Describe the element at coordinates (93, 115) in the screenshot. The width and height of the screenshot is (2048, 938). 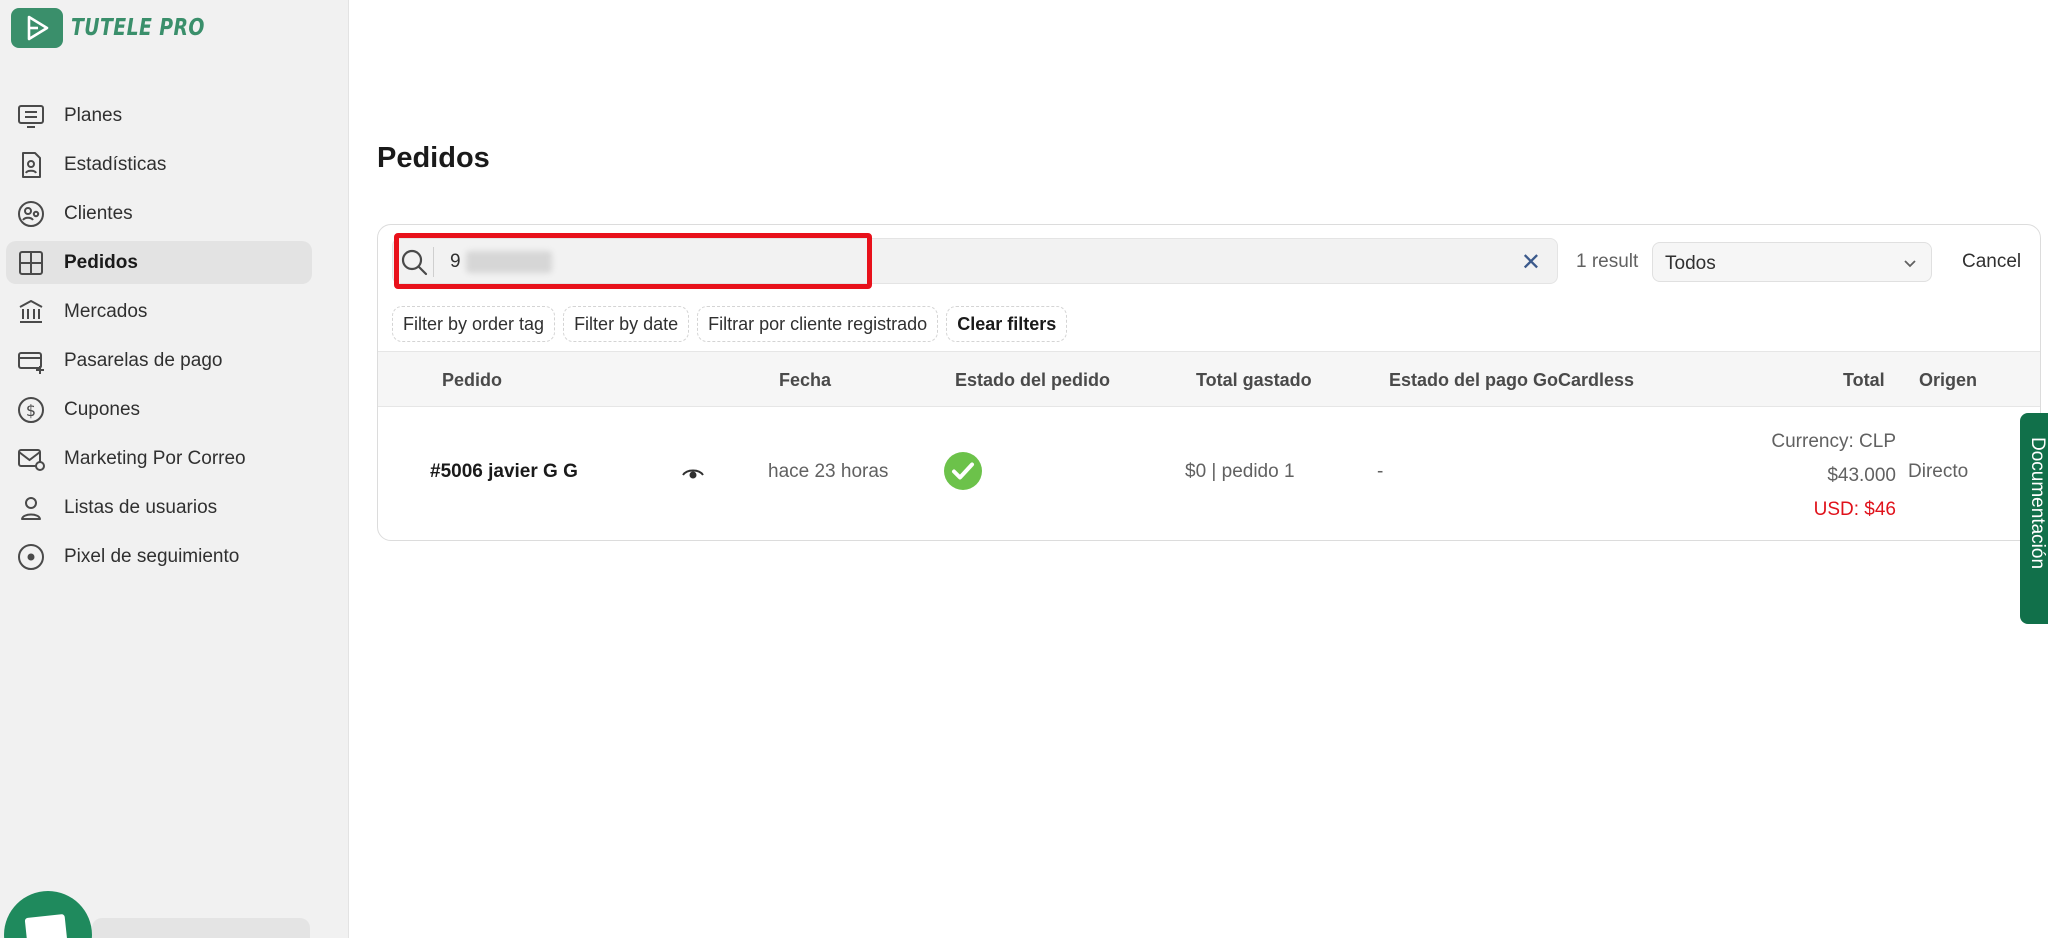
I see `sidebar-item-label: Planes` at that location.